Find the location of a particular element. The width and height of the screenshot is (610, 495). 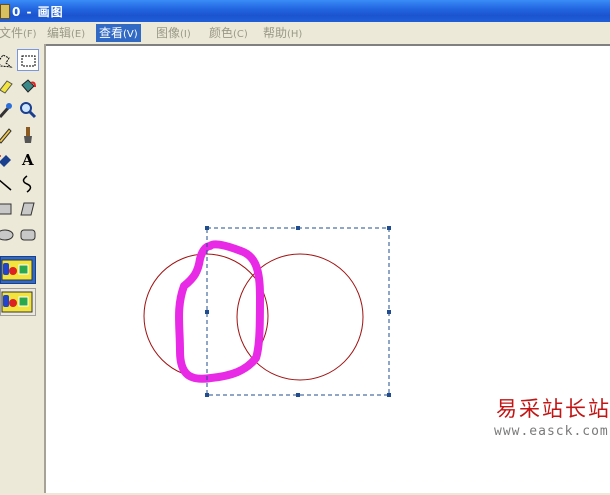

rectangle-icon is located at coordinates (8, 209).